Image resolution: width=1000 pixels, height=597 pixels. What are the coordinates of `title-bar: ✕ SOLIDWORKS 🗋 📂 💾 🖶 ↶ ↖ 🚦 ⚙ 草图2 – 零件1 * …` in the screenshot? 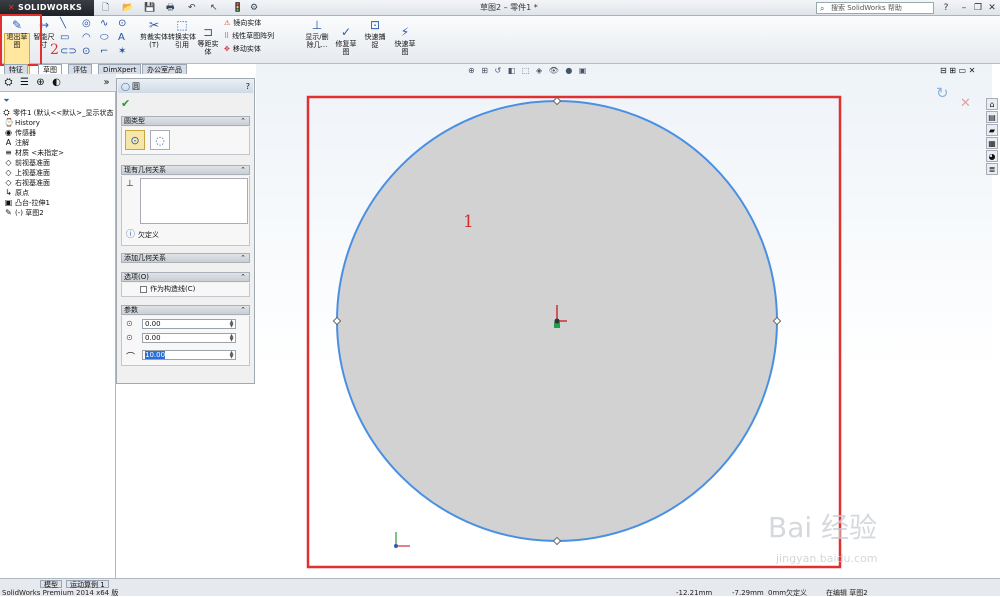 It's located at (500, 8).